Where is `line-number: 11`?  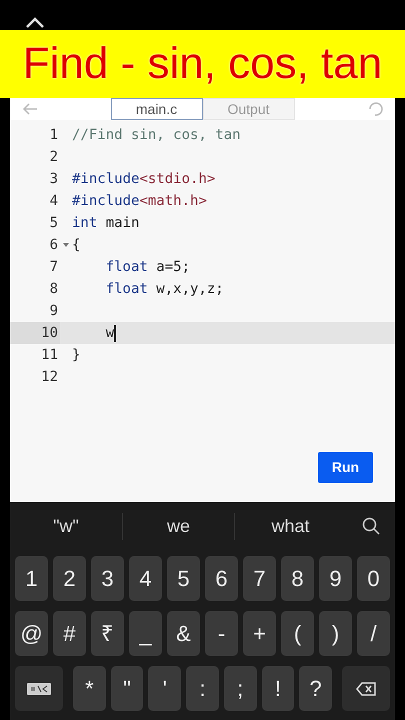 line-number: 11 is located at coordinates (49, 355).